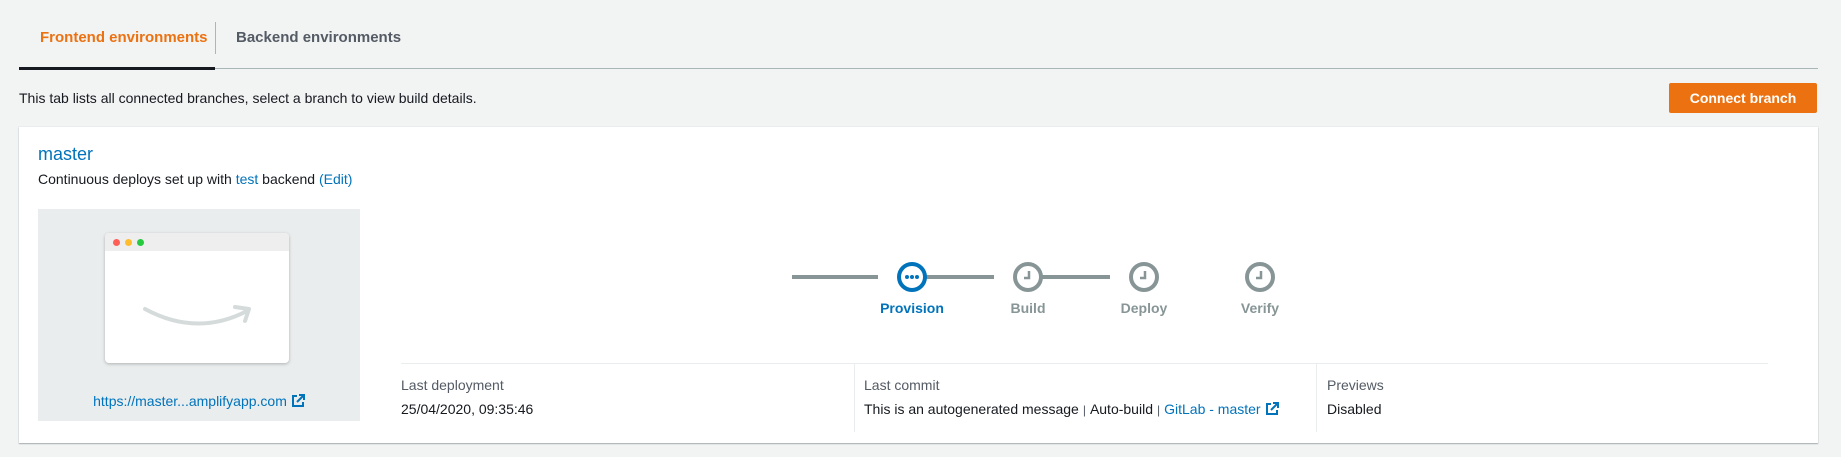 This screenshot has height=457, width=1841. I want to click on commit-trigger: Auto-build, so click(1121, 409).